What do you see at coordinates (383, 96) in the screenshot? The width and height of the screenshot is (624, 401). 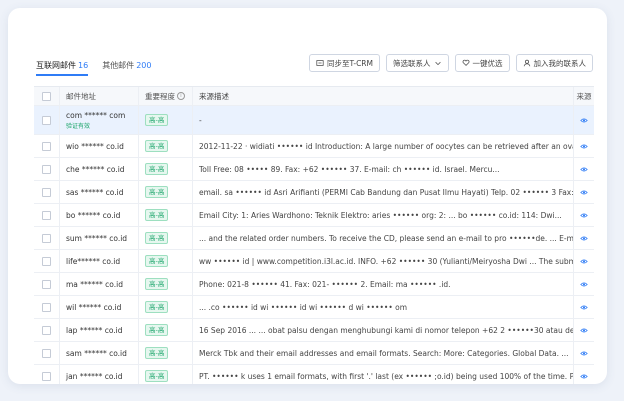 I see `header-desc: 来源描述` at bounding box center [383, 96].